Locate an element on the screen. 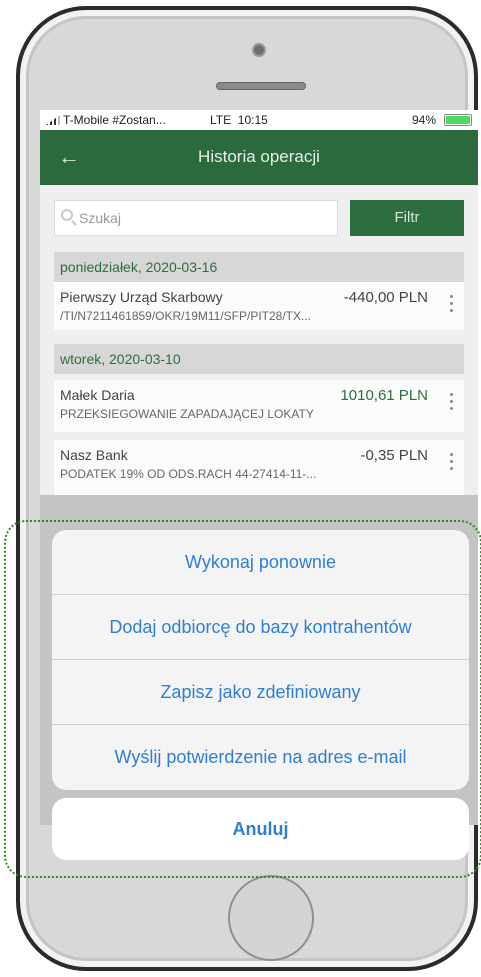  search-placeholder: Szukaj is located at coordinates (100, 218).